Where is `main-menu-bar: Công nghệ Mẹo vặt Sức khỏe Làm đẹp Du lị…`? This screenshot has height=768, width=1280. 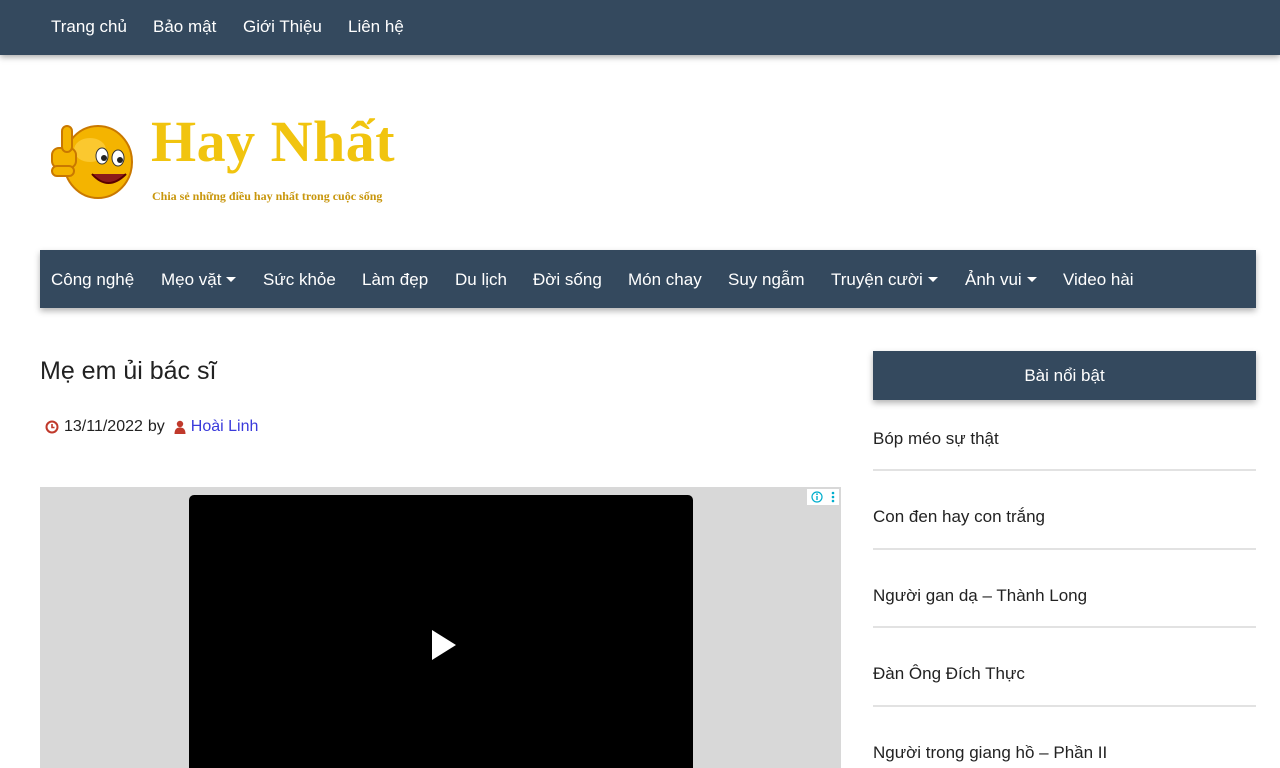 main-menu-bar: Công nghệ Mẹo vặt Sức khỏe Làm đẹp Du lị… is located at coordinates (648, 279).